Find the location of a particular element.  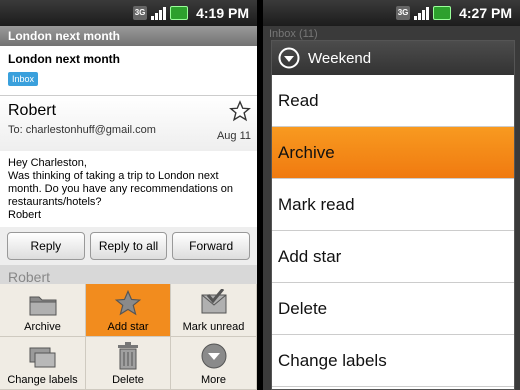

menu-item-read: Read is located at coordinates (393, 101).